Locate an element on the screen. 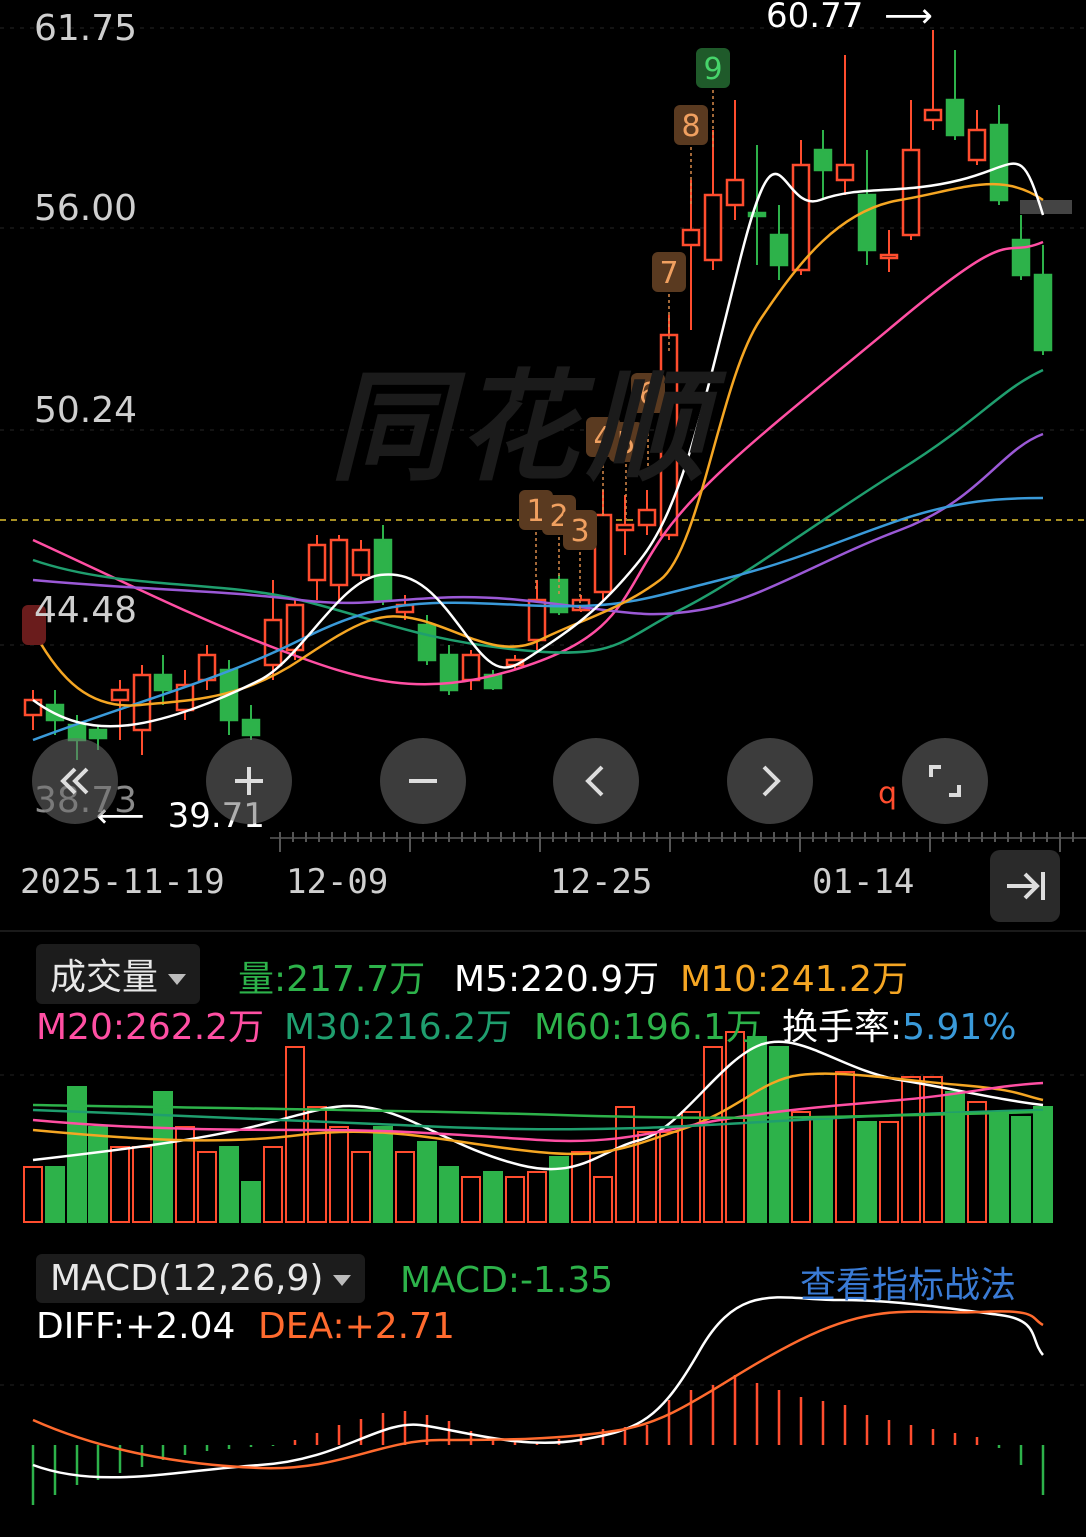 This screenshot has height=1537, width=1086. fullscreen-icon is located at coordinates (945, 781).